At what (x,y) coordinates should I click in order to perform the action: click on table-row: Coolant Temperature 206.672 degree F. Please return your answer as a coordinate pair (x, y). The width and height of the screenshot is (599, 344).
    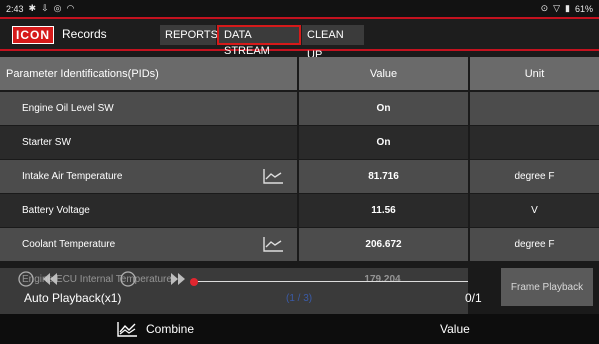
    Looking at the image, I should click on (299, 244).